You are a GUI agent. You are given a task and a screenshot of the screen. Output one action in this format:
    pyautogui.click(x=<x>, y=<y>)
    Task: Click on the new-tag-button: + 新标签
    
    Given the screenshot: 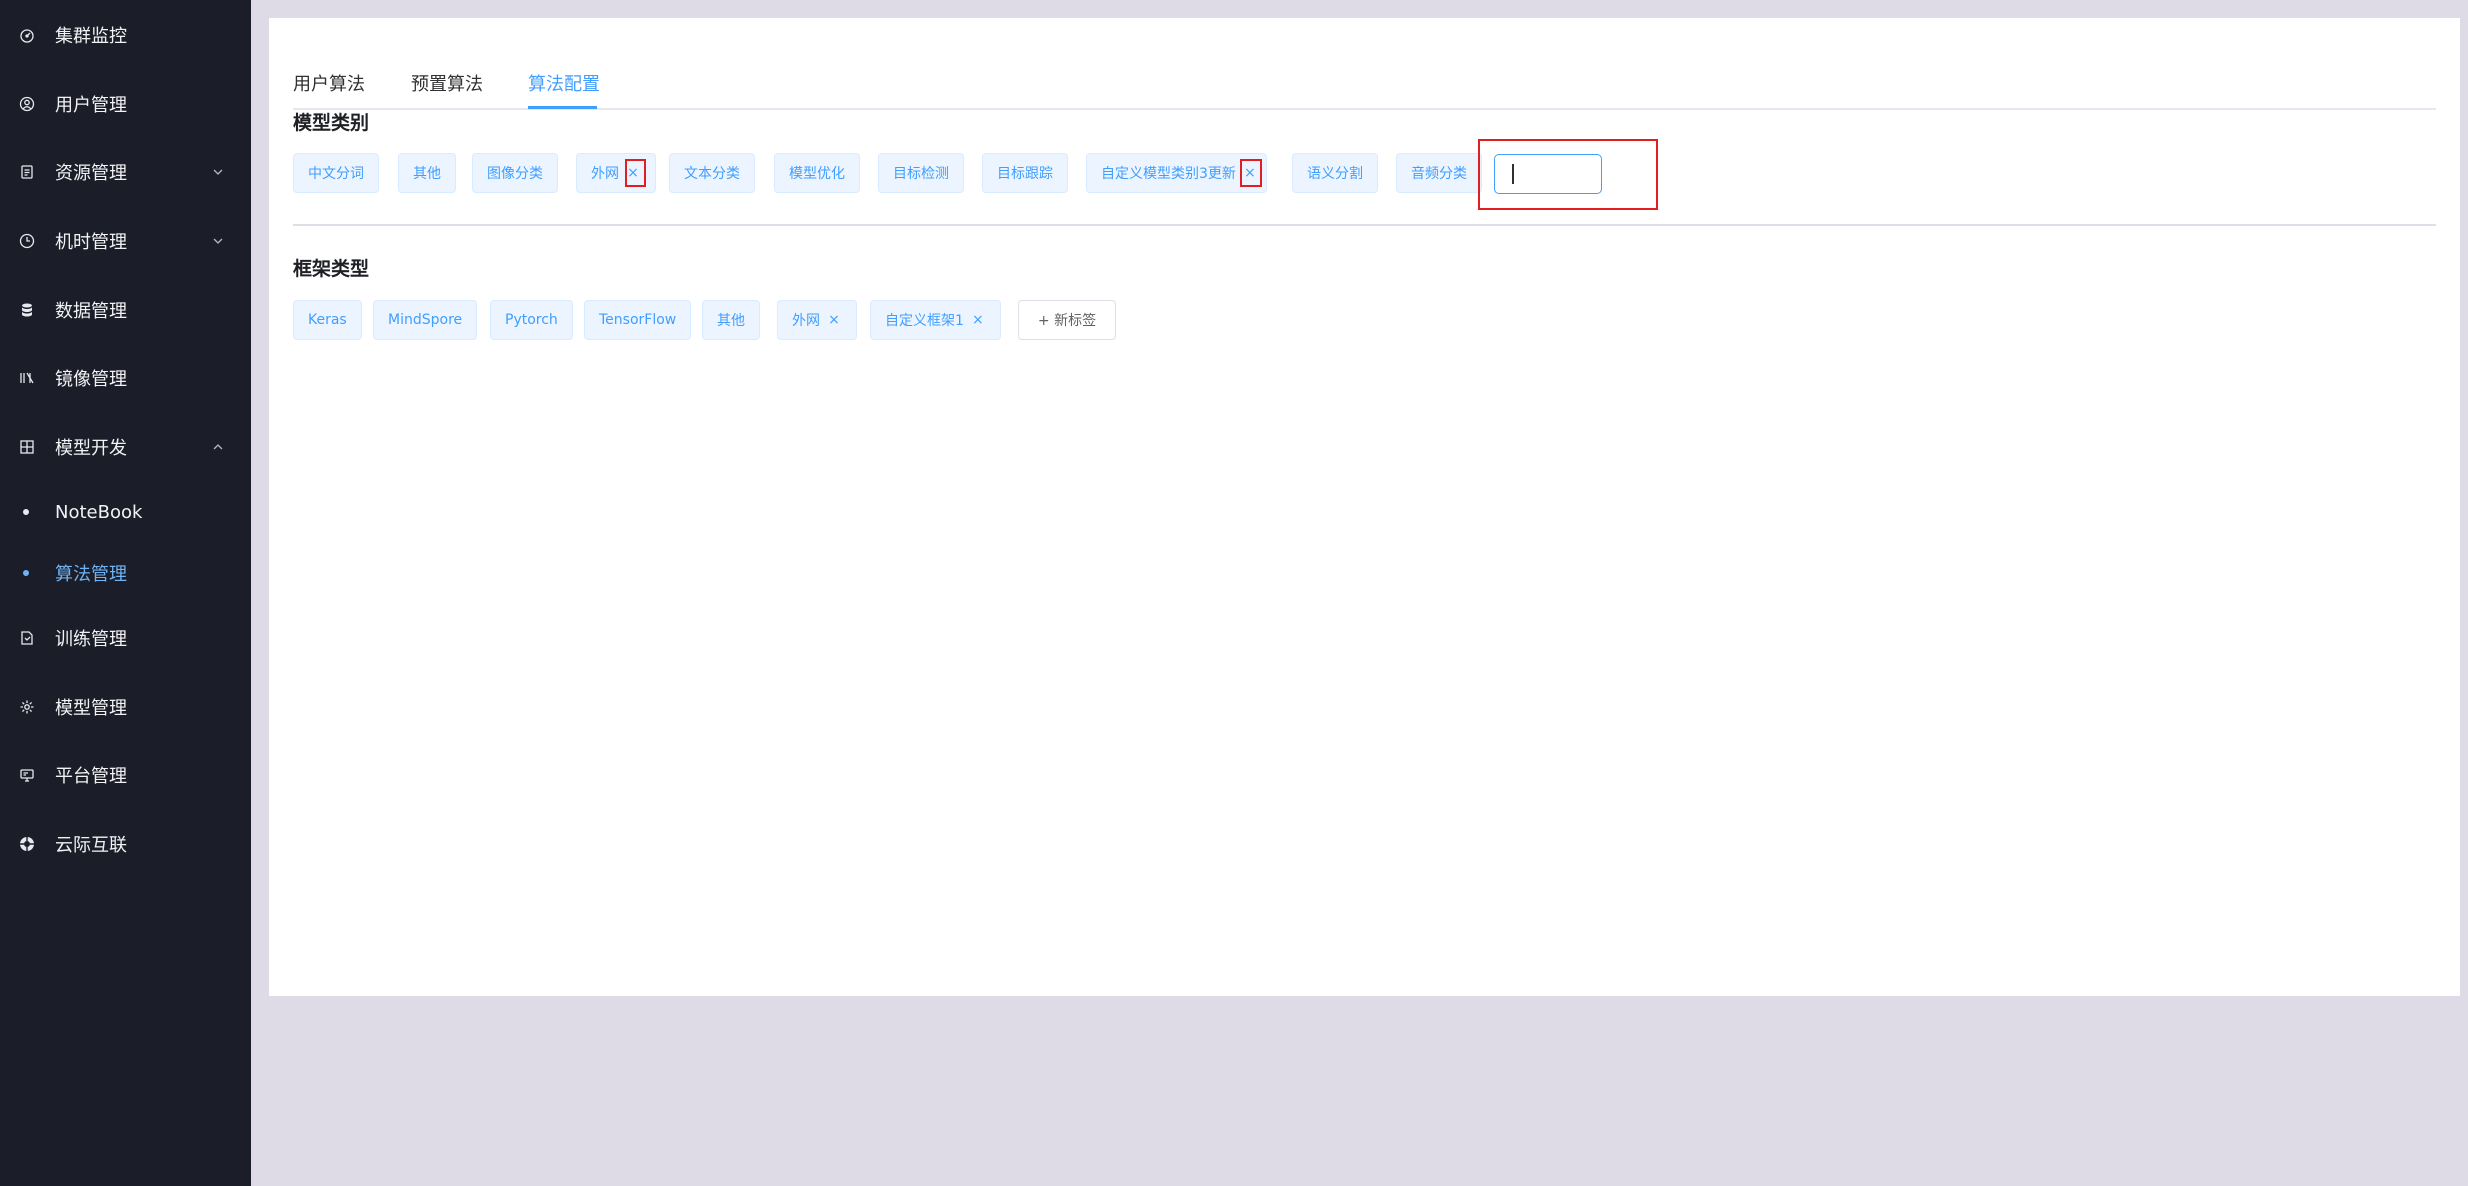 What is the action you would take?
    pyautogui.click(x=1067, y=320)
    